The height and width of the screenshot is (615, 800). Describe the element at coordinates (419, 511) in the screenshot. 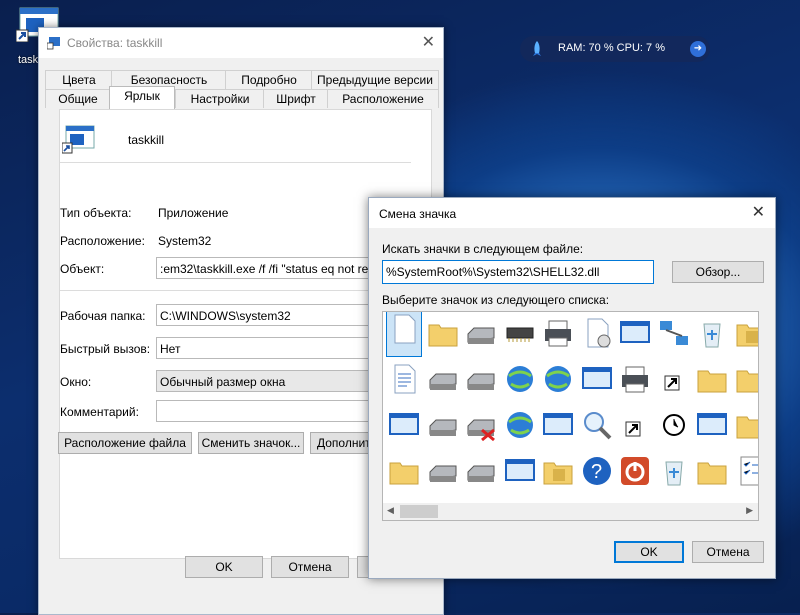

I see `scroll-thumb` at that location.